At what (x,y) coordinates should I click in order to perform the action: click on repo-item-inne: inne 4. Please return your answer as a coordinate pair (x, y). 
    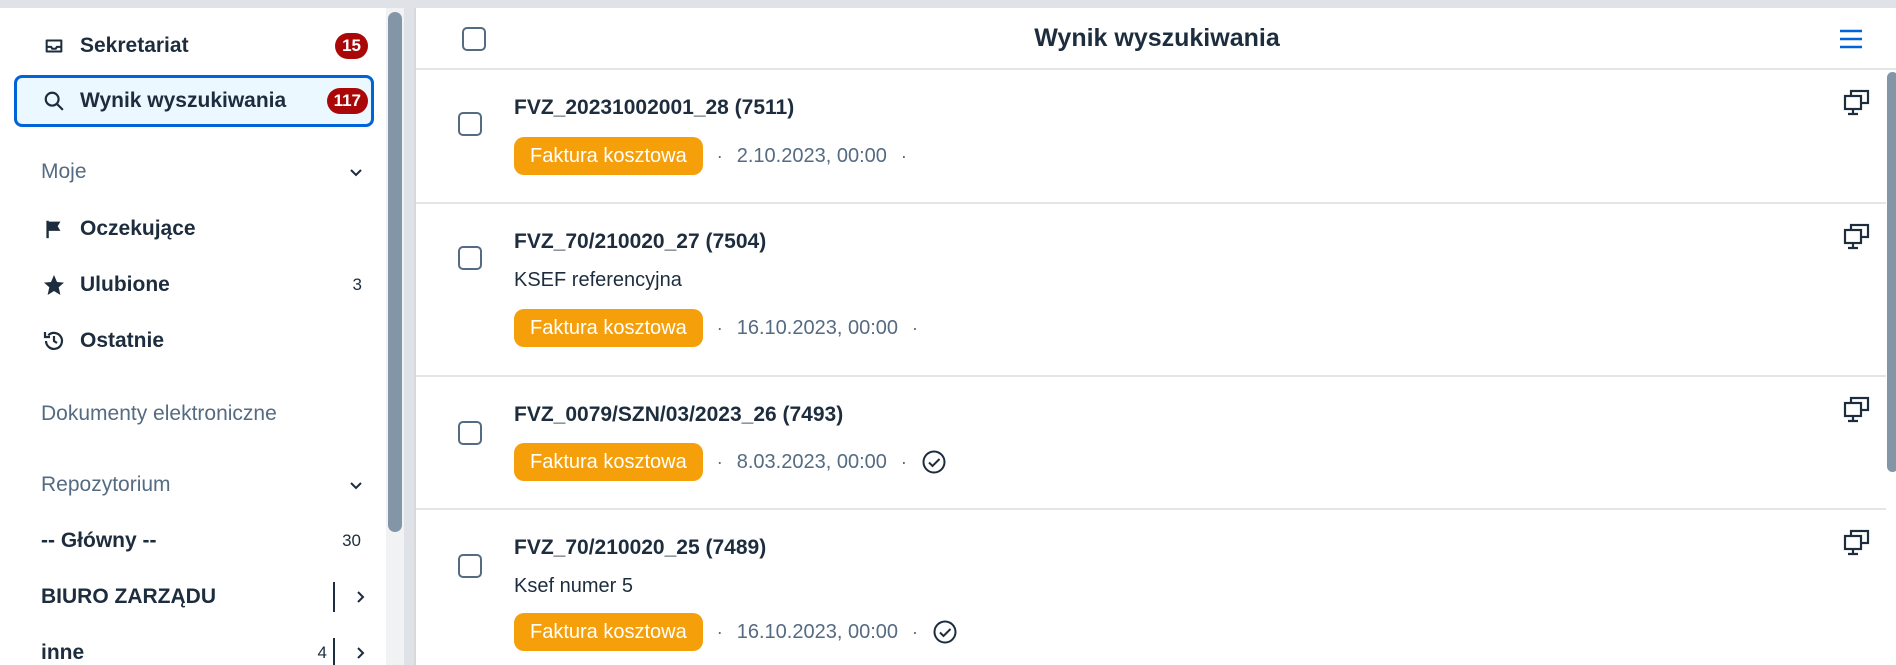
    Looking at the image, I should click on (206, 646).